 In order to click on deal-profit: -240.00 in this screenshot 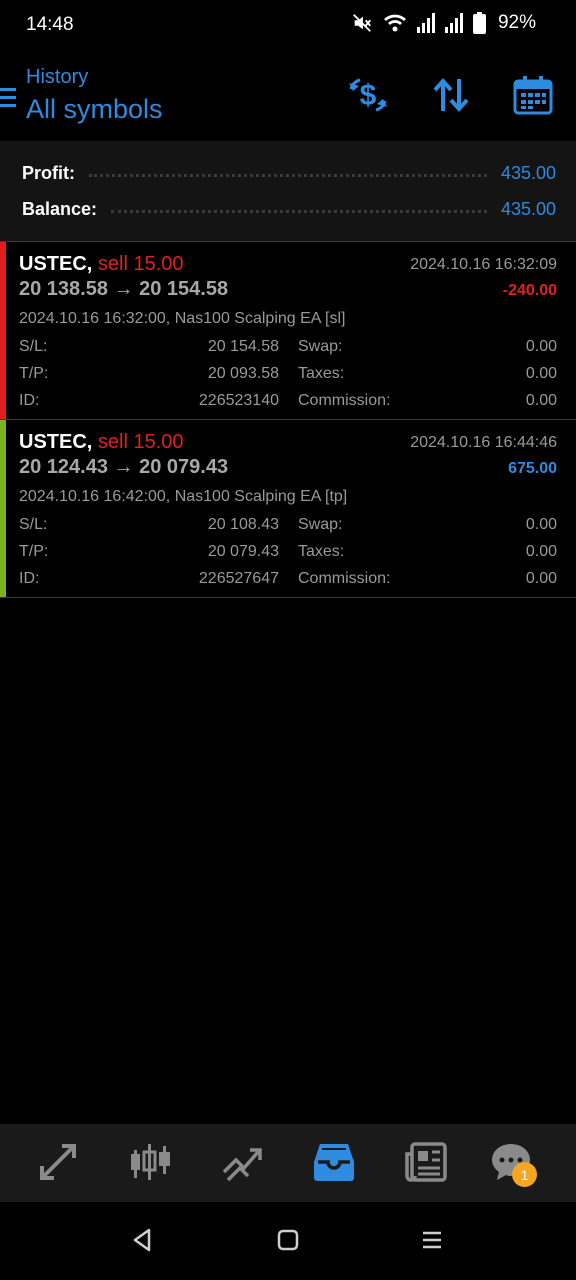, I will do `click(529, 290)`.